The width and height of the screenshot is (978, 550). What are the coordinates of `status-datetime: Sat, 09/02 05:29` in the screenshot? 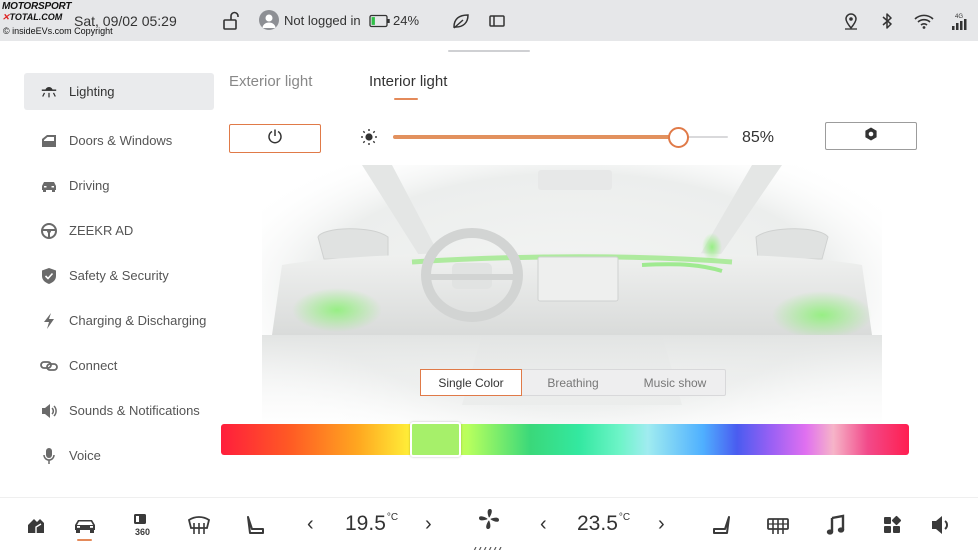 It's located at (125, 21).